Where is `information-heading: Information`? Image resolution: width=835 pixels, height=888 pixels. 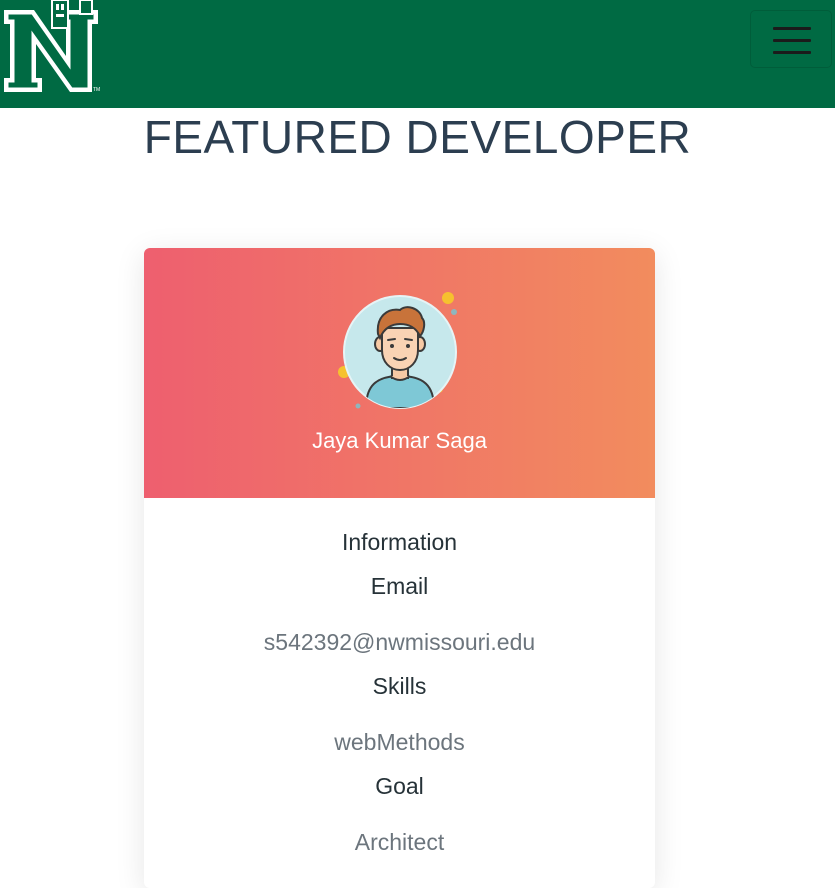
information-heading: Information is located at coordinates (399, 542).